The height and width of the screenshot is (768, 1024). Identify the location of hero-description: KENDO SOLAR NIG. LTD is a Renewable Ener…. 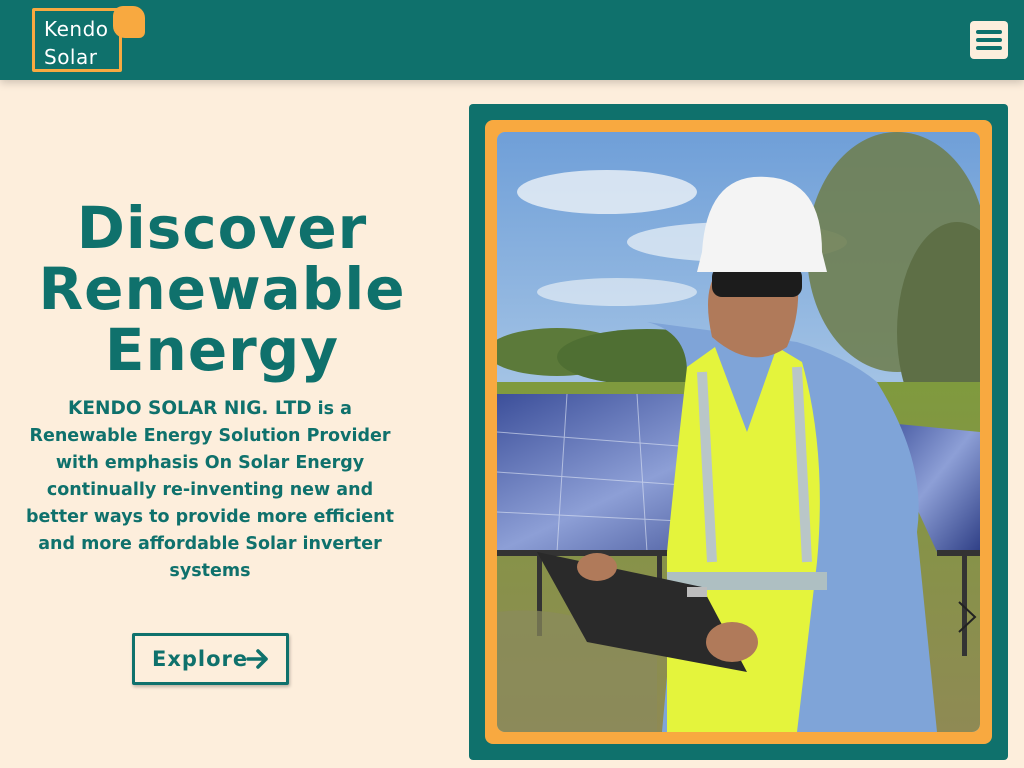
(210, 490).